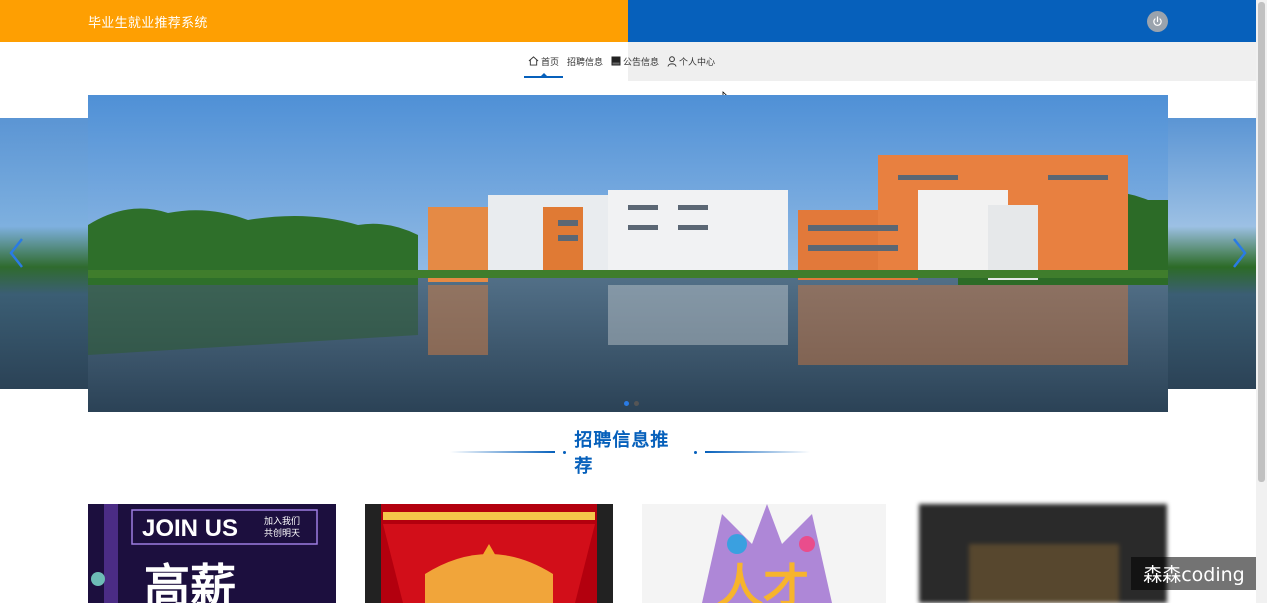 This screenshot has width=1267, height=603. I want to click on job-card-image: 人才, so click(764, 553).